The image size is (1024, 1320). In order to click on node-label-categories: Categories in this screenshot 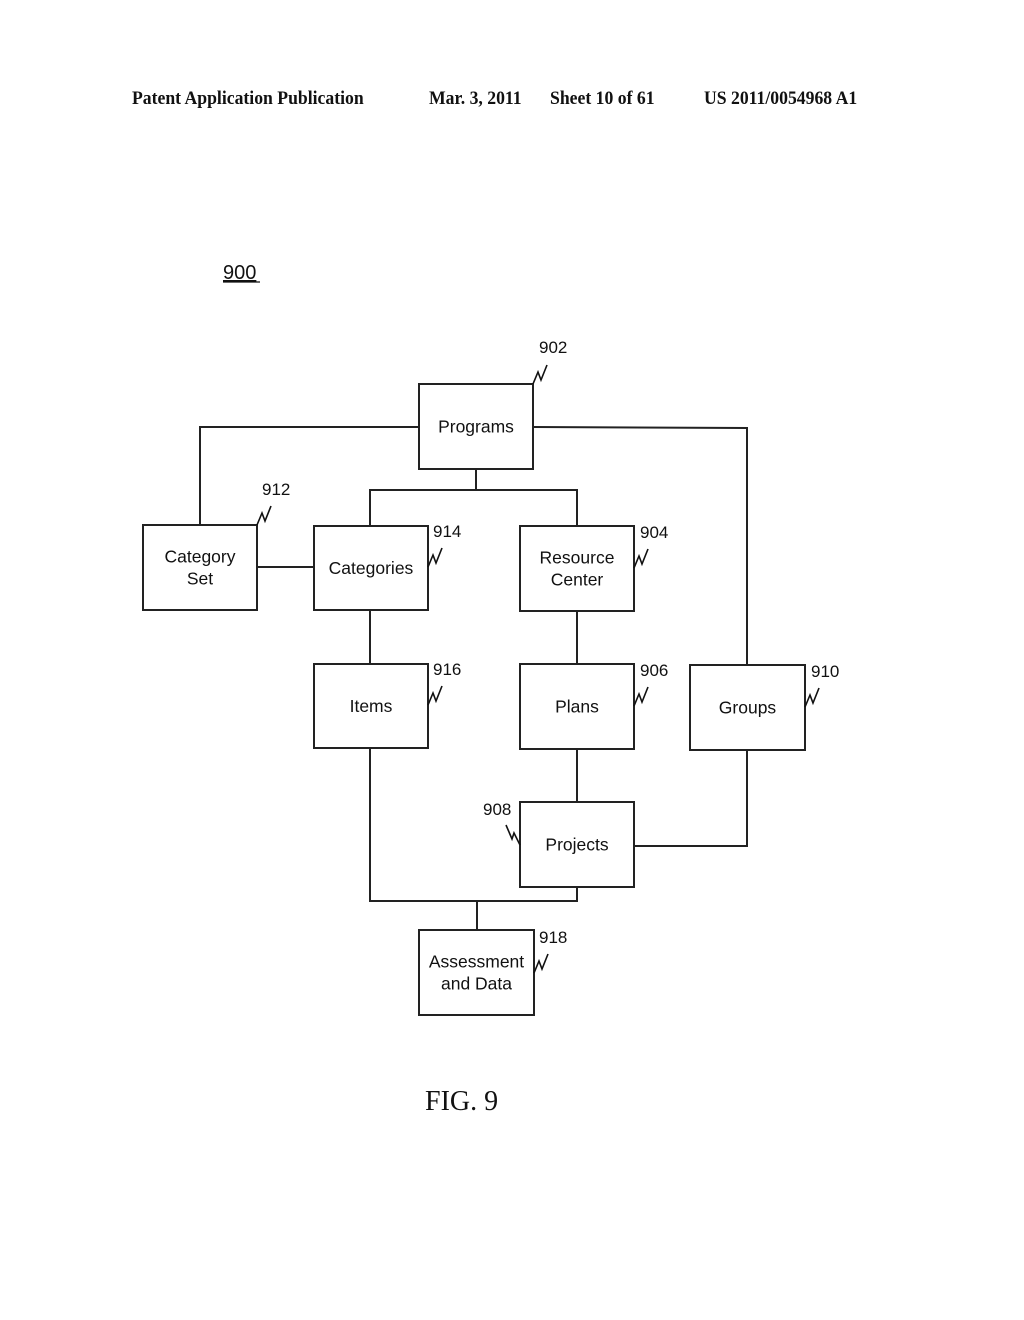, I will do `click(371, 568)`.